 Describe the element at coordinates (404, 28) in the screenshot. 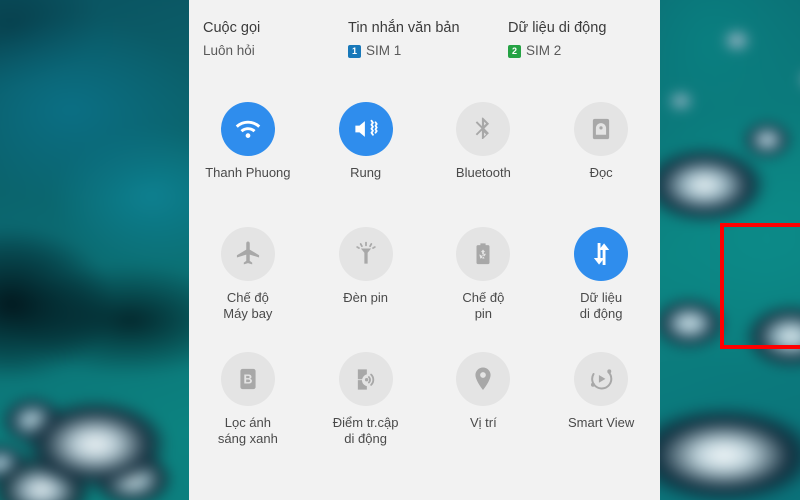

I see `header-sms-title: Tin nhắn văn bản` at that location.